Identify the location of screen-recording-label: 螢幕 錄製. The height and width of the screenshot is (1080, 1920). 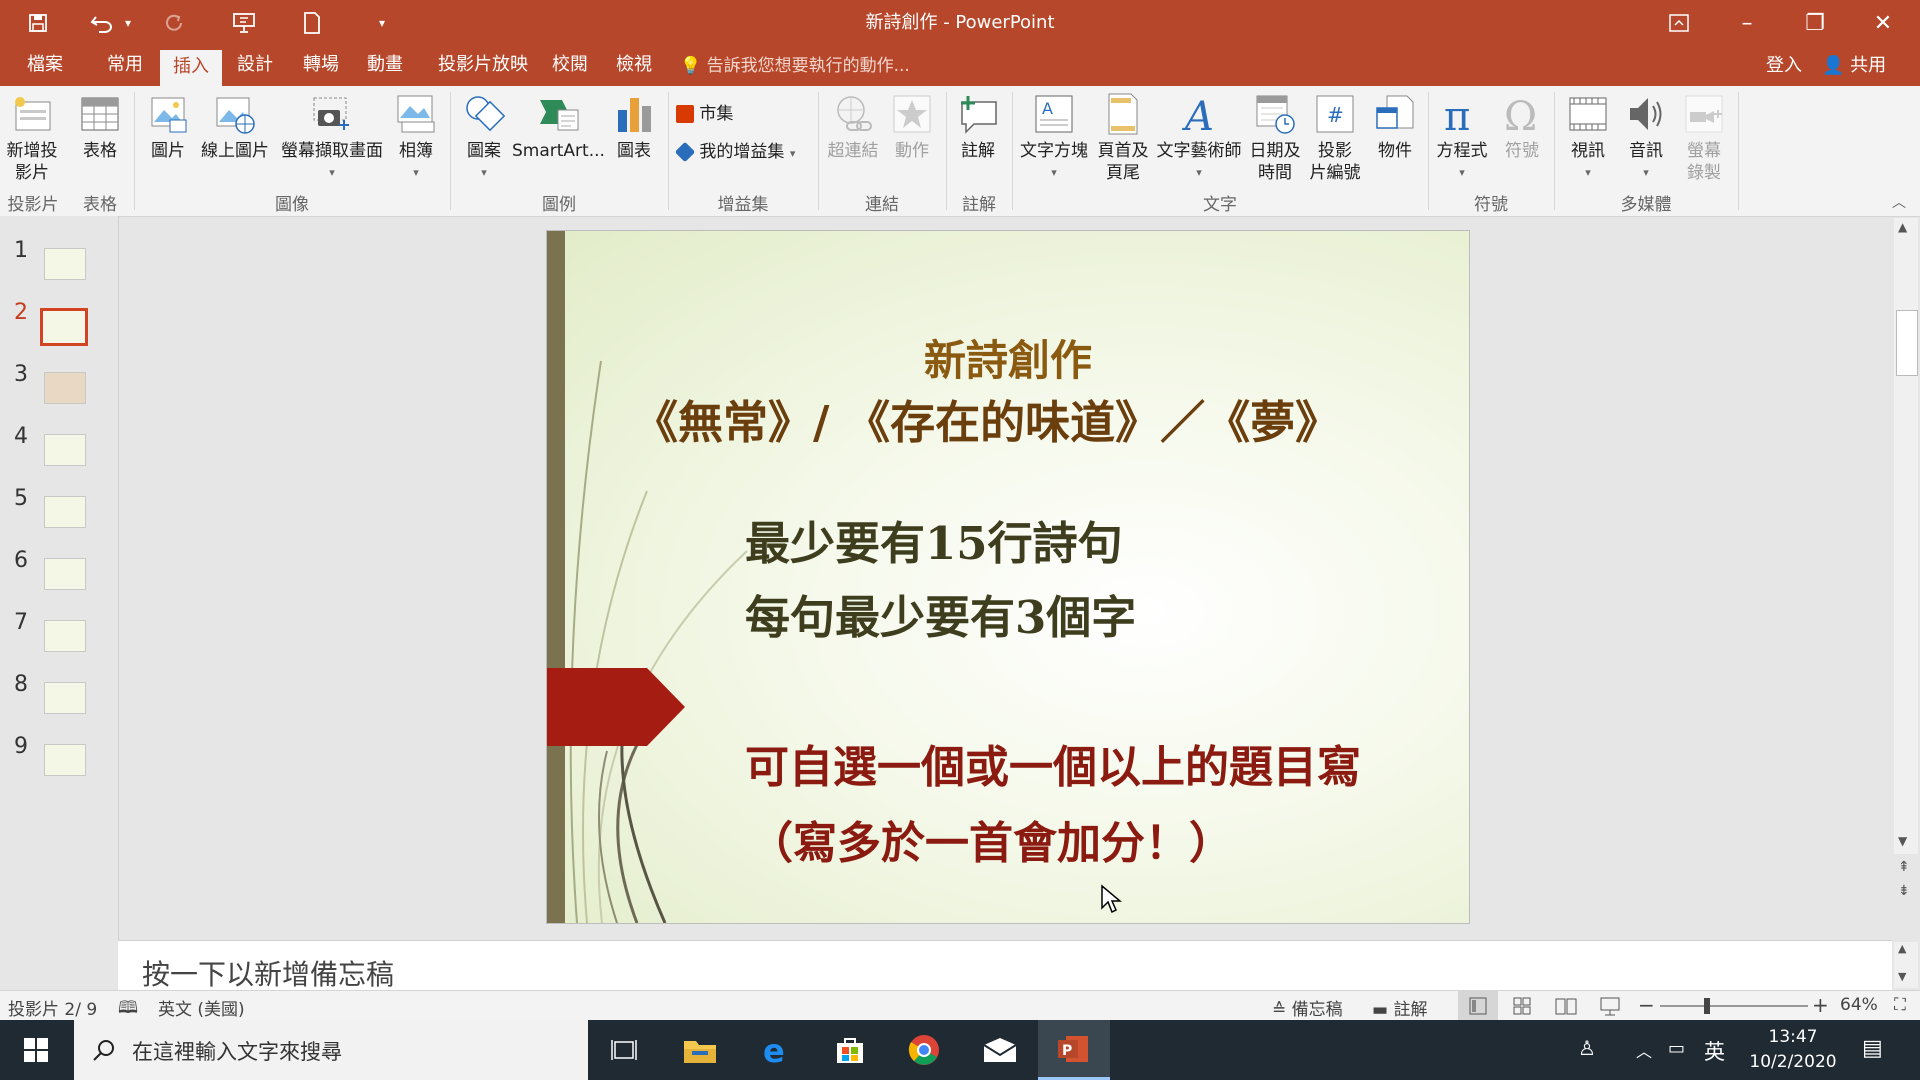
(1704, 162).